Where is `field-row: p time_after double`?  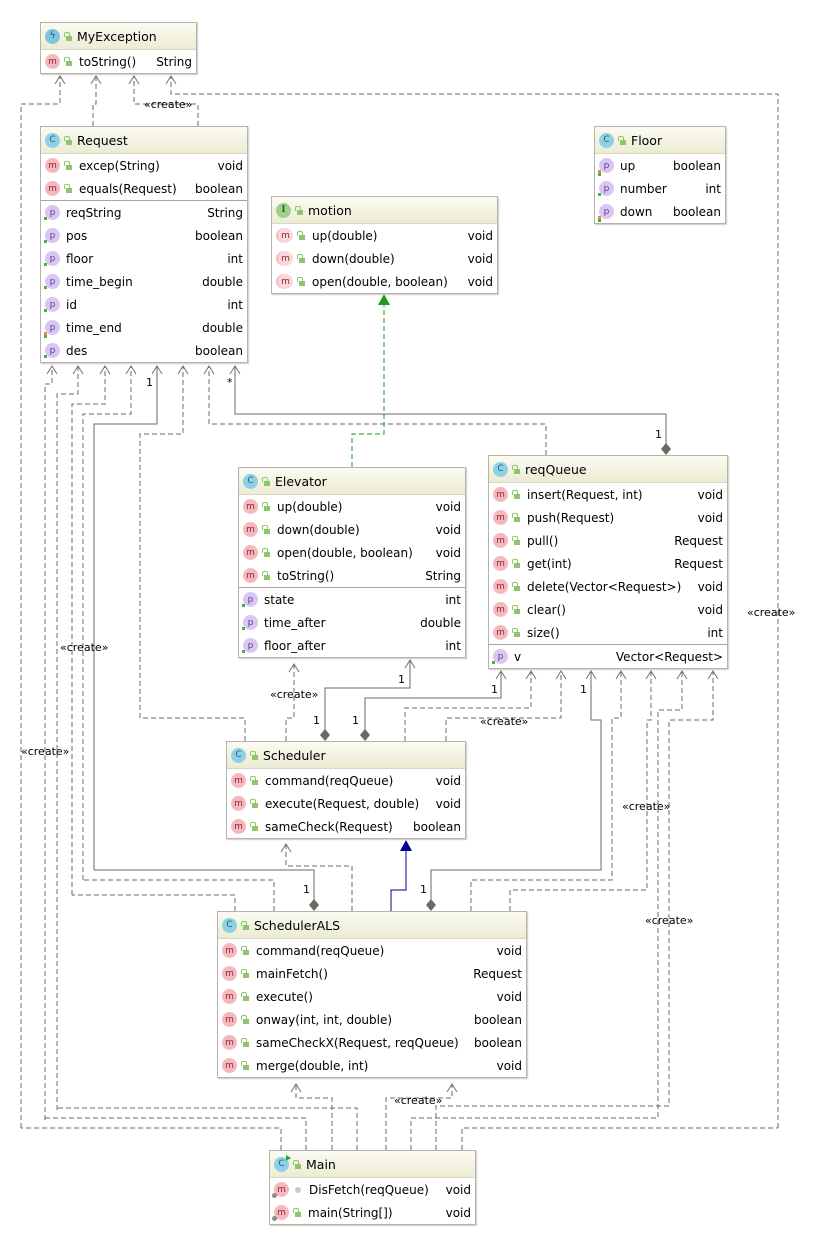 field-row: p time_after double is located at coordinates (352, 622).